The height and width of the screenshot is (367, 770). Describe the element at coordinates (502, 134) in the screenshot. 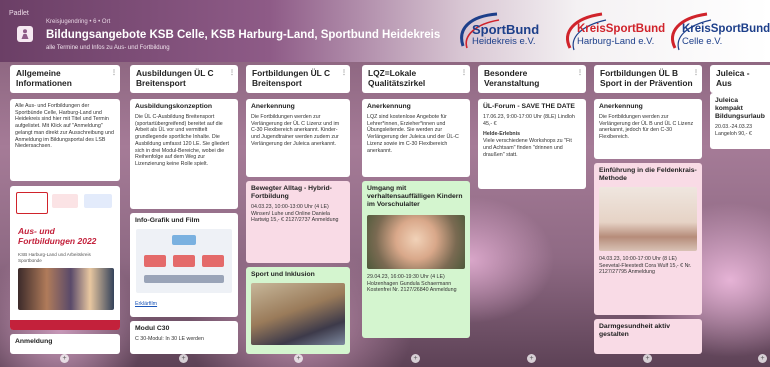

I see `card-subtitle: Helde-Erlebnis` at that location.